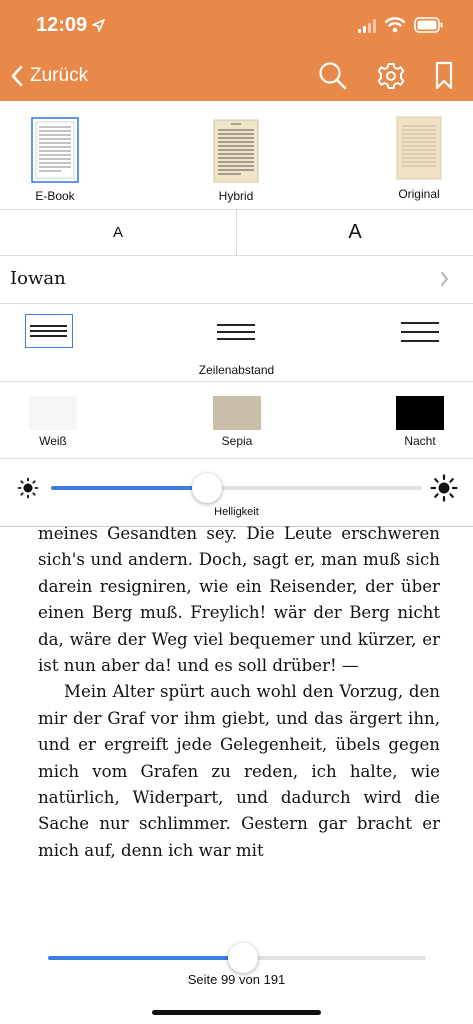 The height and width of the screenshot is (1024, 473). I want to click on header-bar: 12:09 Zurück, so click(236, 50).